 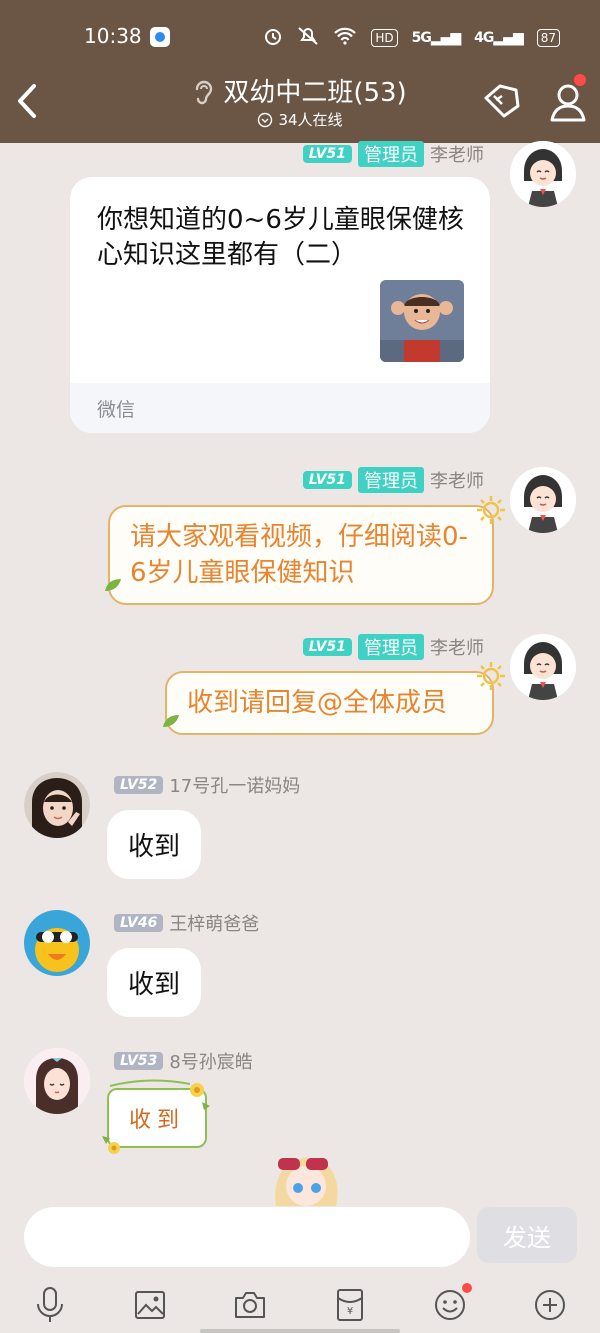 I want to click on smiley-icon, so click(x=450, y=1305).